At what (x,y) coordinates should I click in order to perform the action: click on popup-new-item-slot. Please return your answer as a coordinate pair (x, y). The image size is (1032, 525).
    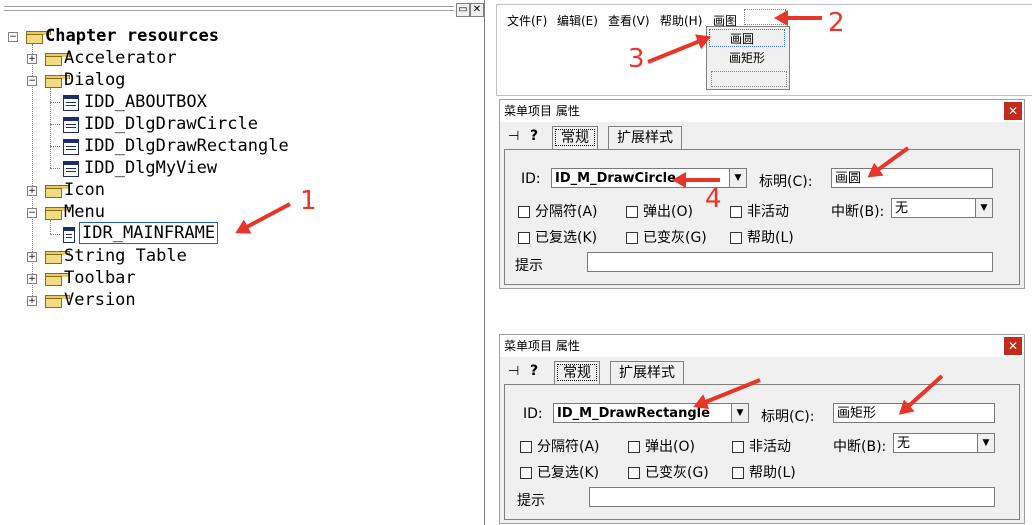
    Looking at the image, I should click on (749, 79).